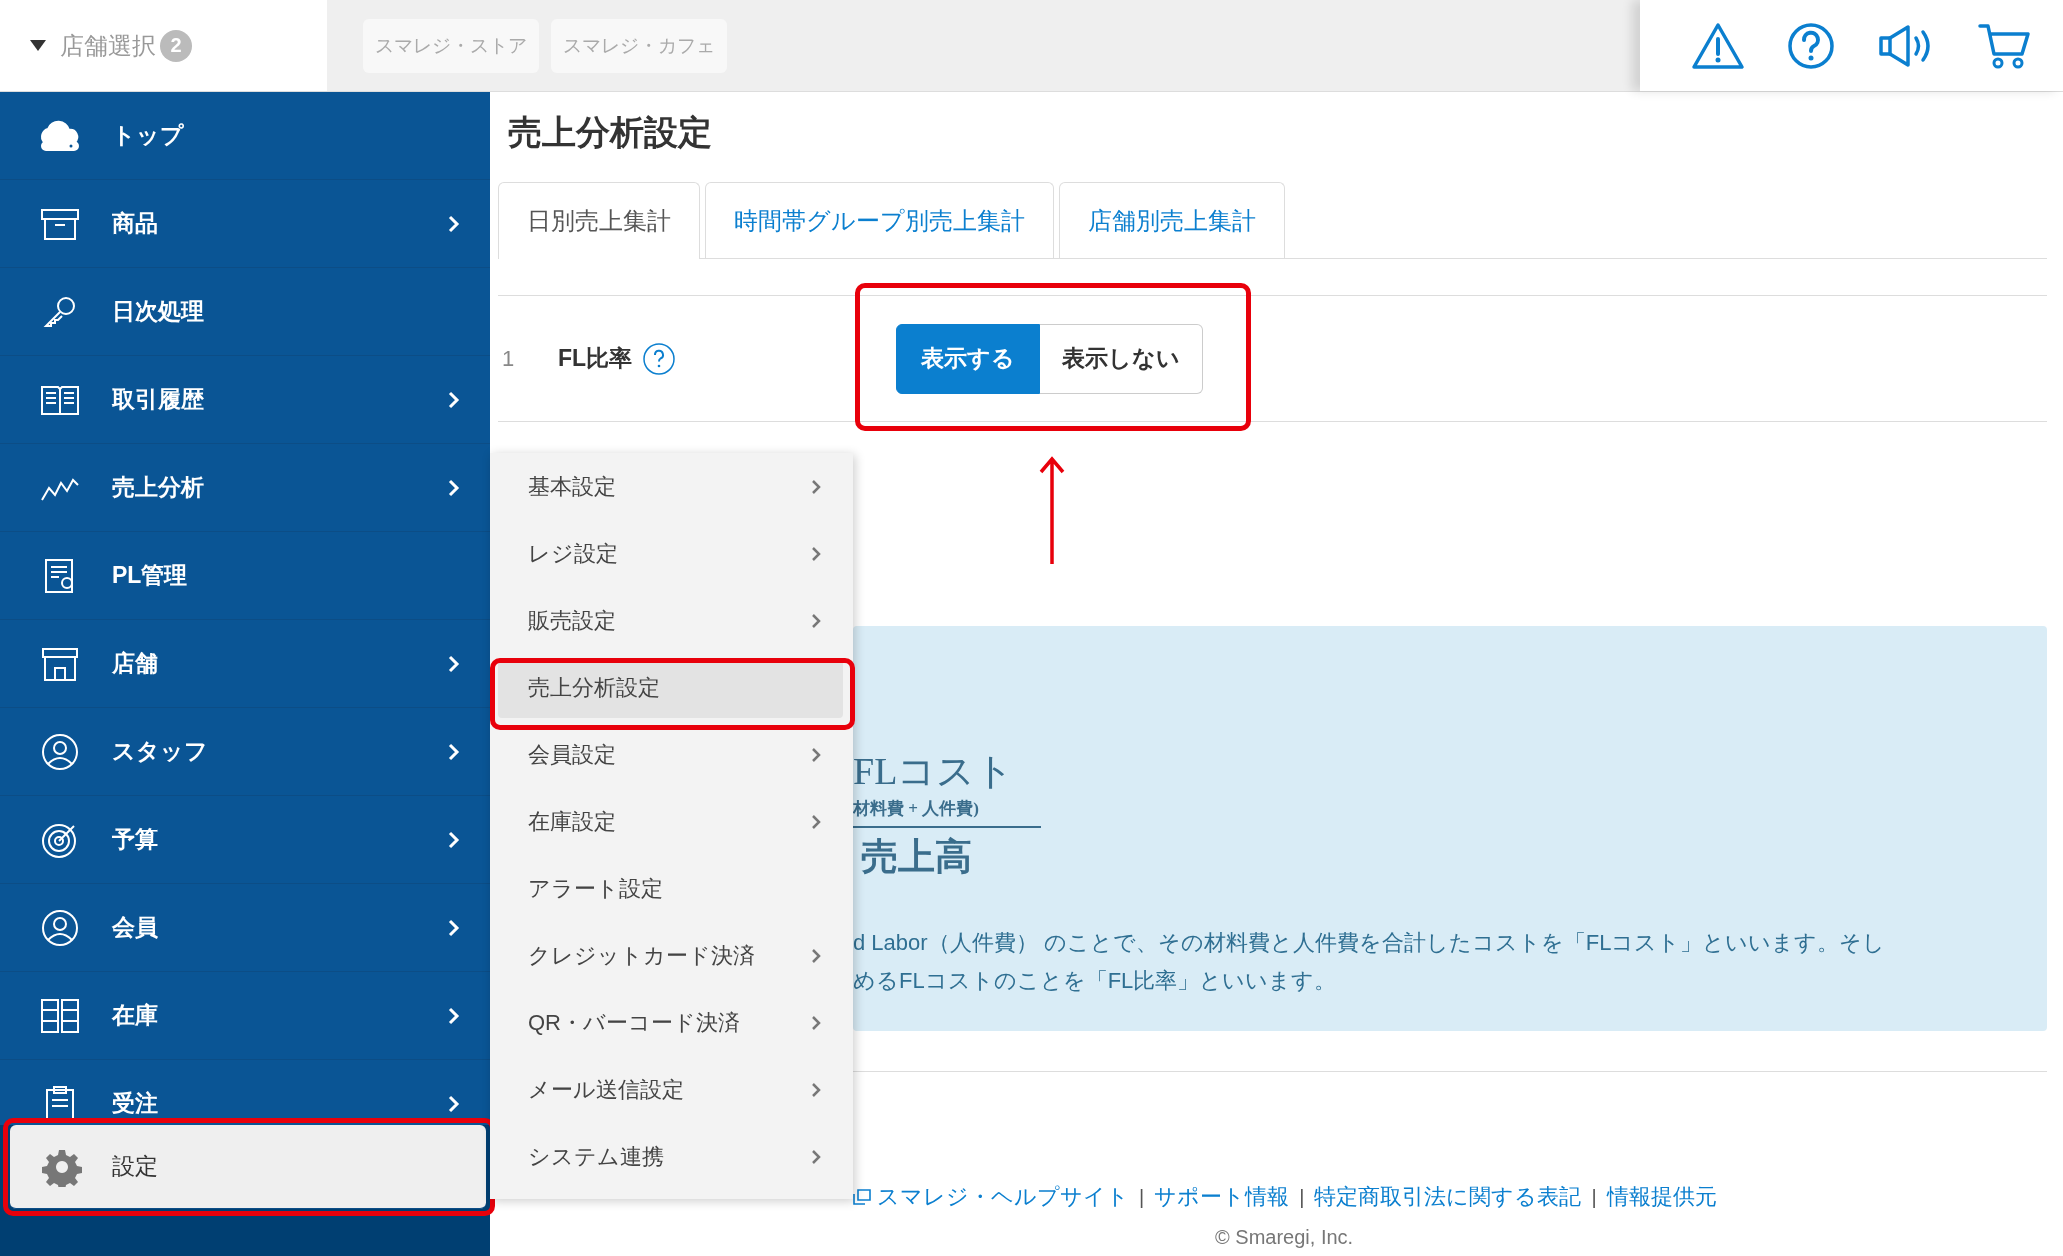 This screenshot has height=1256, width=2063. I want to click on toggle-option: 表示する, so click(968, 358).